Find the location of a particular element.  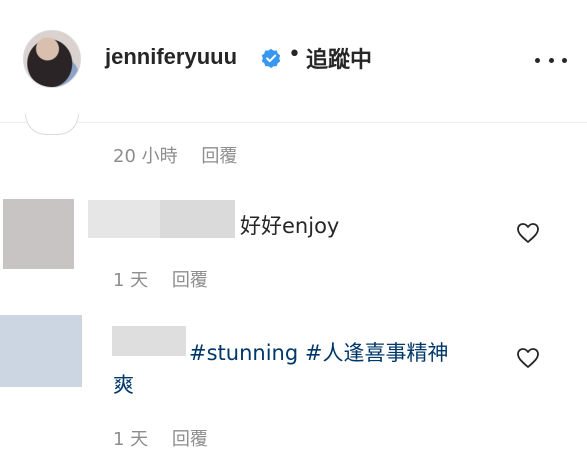

comment-time: 20 小時 is located at coordinates (145, 156).